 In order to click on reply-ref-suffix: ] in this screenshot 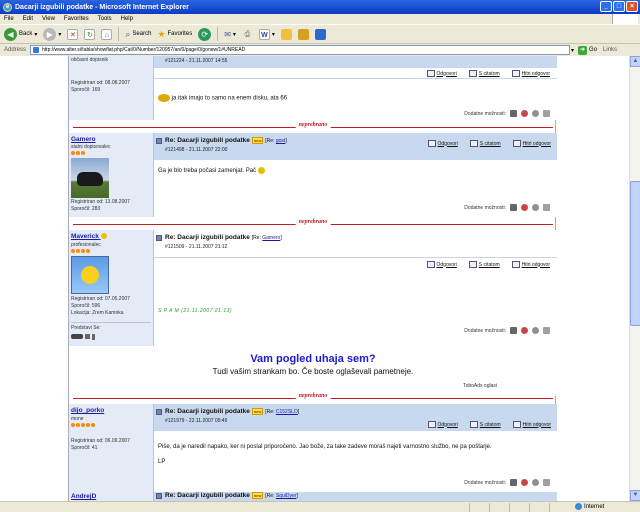, I will do `click(297, 496)`.